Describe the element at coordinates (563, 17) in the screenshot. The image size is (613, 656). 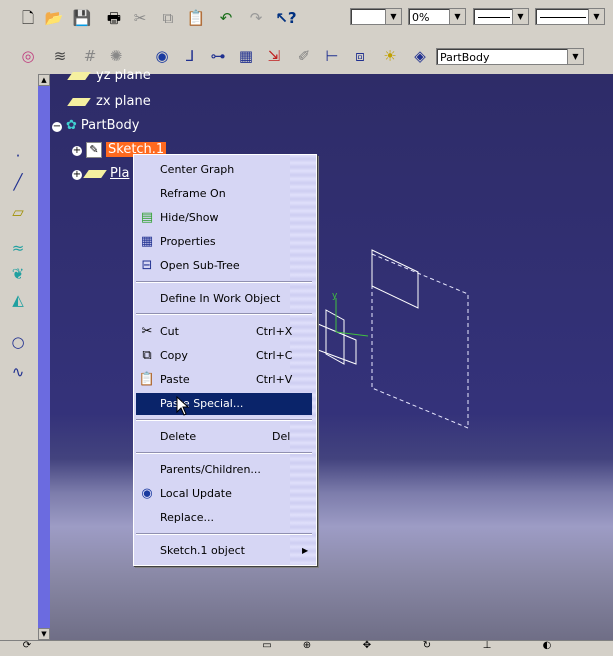
I see `weight-sample` at that location.